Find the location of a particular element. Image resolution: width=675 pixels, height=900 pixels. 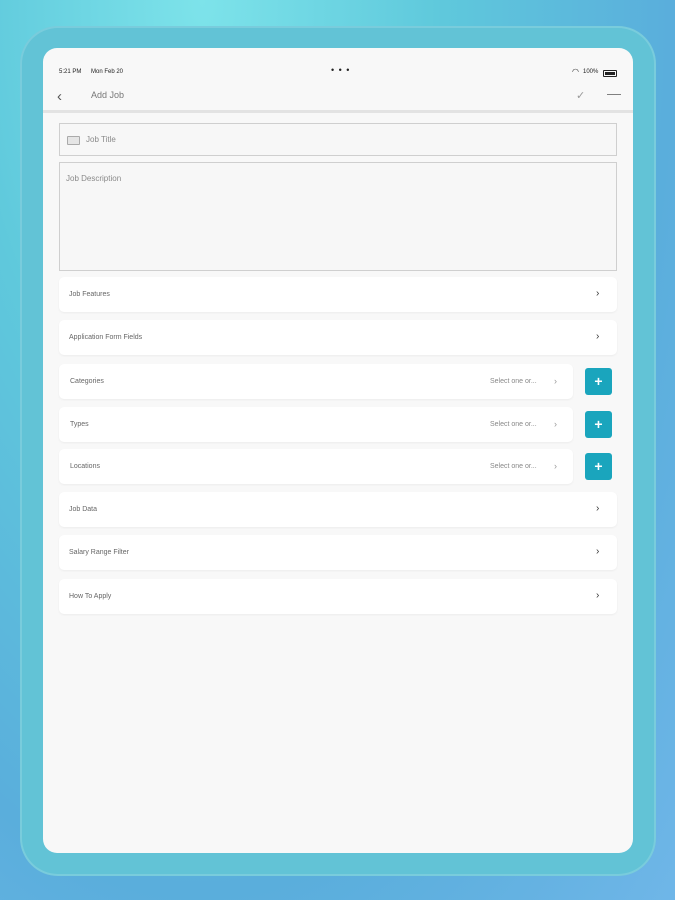

categories-row: Categories Select one or... › is located at coordinates (316, 381).